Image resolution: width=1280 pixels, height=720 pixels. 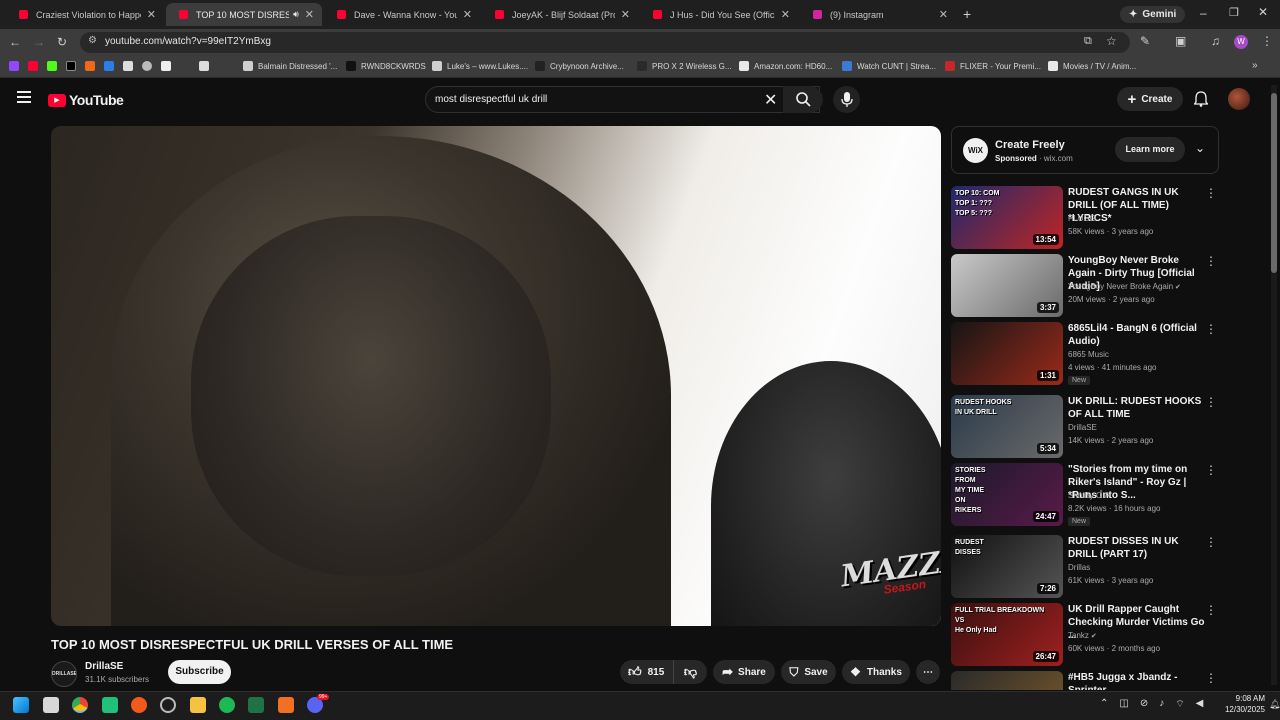 I want to click on video-thumbnail, so click(x=1007, y=680).